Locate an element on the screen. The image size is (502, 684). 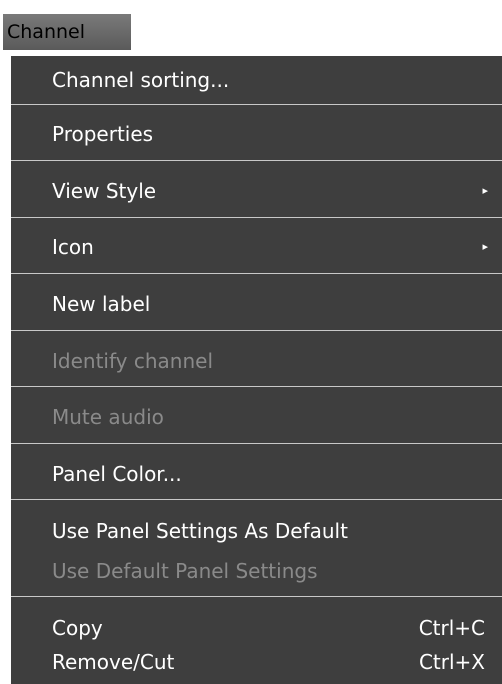
menu-item-label: Use Panel Settings As Default is located at coordinates (200, 531).